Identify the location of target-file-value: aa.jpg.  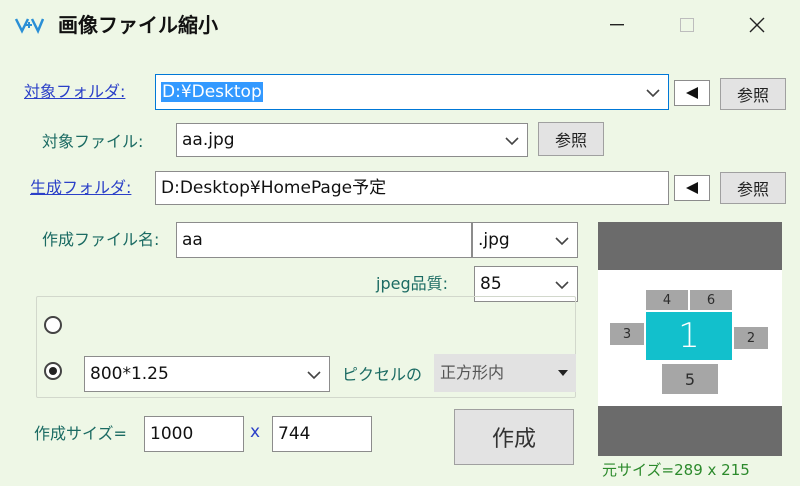
(208, 140).